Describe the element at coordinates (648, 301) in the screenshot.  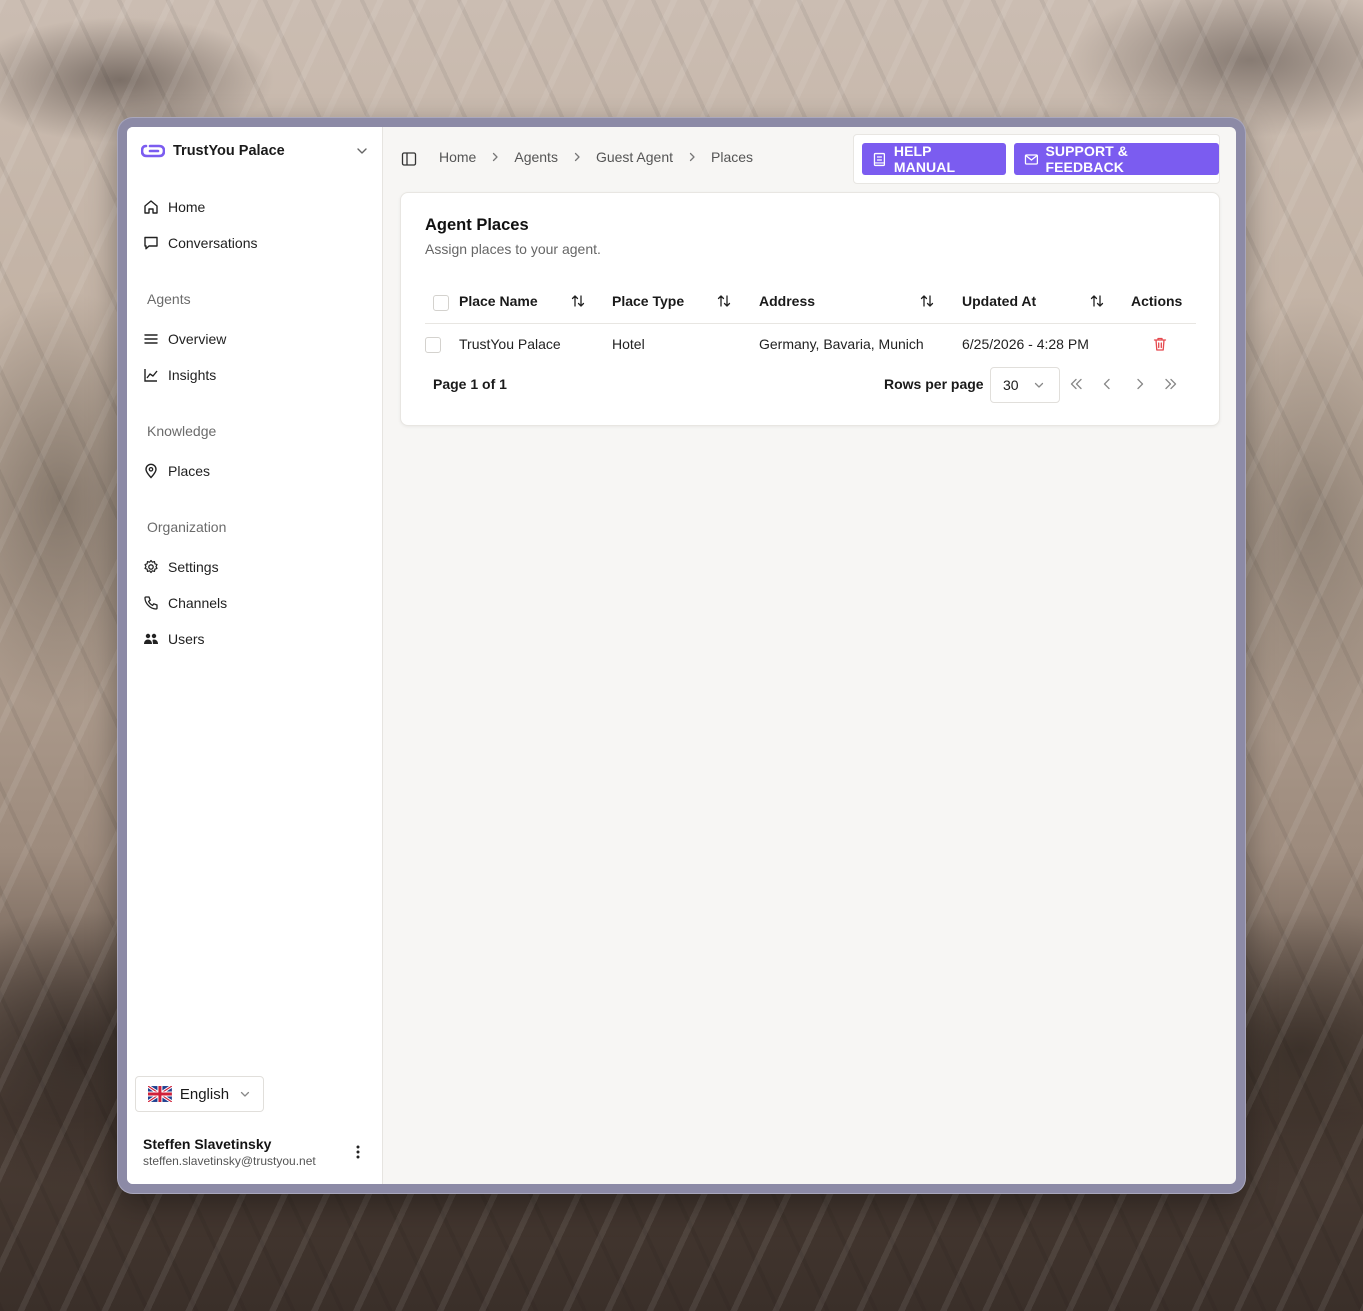
I see `column-header-place-type: Place Type` at that location.